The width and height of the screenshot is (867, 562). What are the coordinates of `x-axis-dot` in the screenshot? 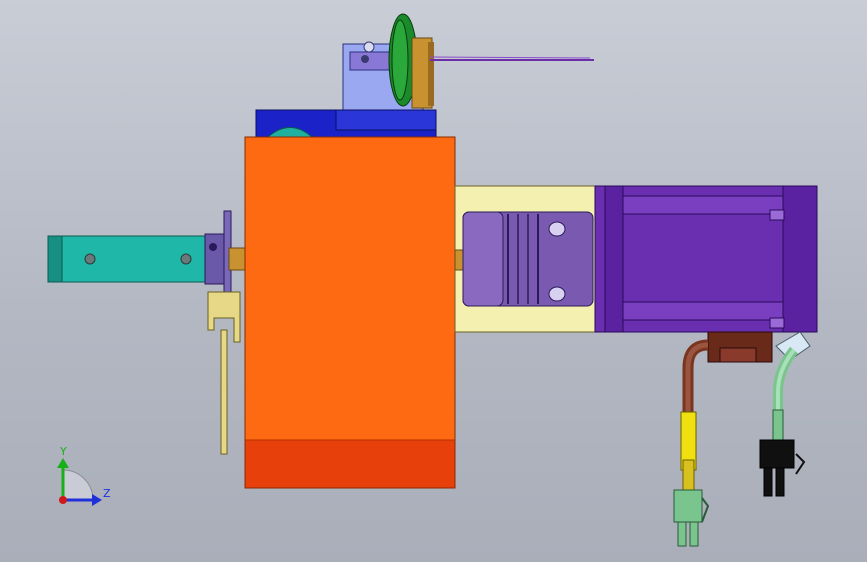 It's located at (63, 500).